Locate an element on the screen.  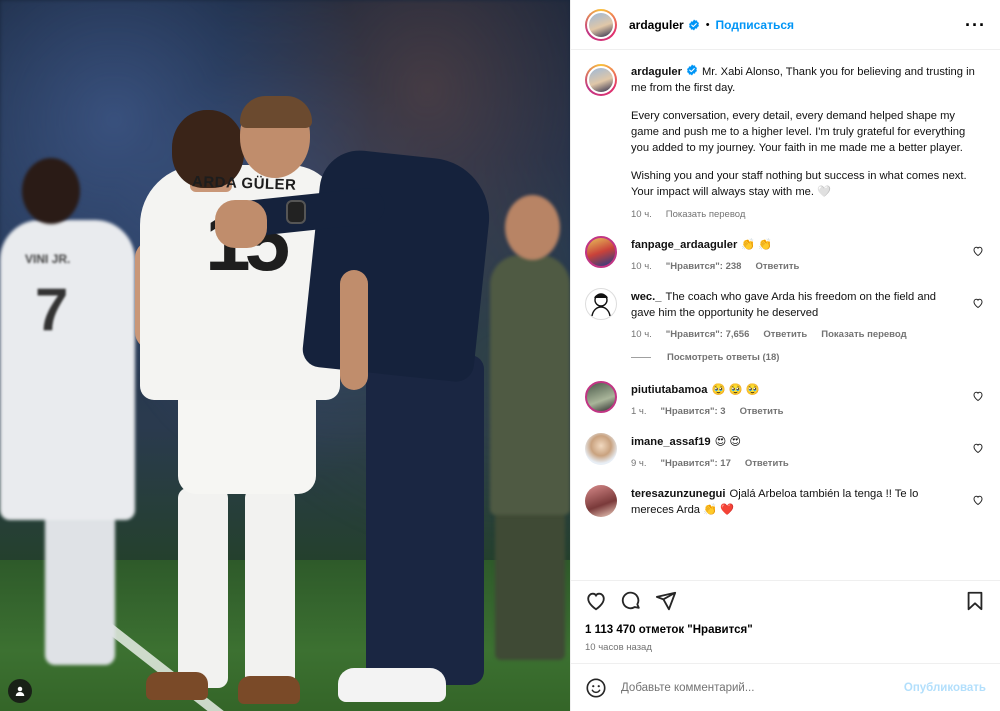
follow-button: Подписаться is located at coordinates (755, 25).